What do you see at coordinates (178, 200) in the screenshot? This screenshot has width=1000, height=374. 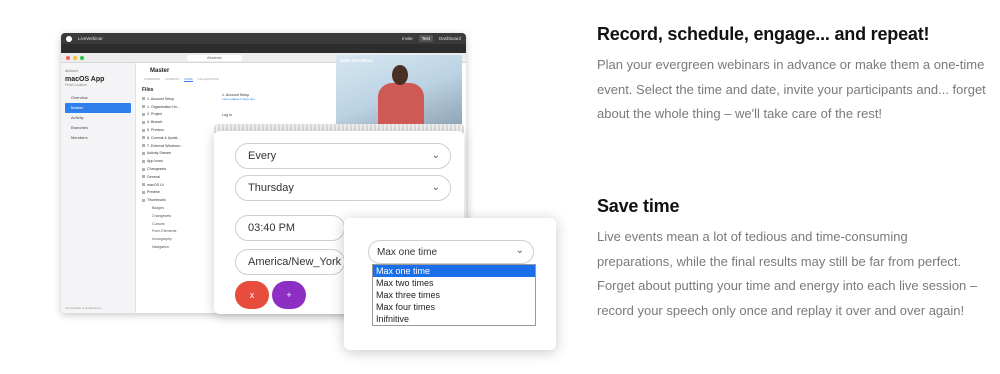 I see `list-item: Thumbnails` at bounding box center [178, 200].